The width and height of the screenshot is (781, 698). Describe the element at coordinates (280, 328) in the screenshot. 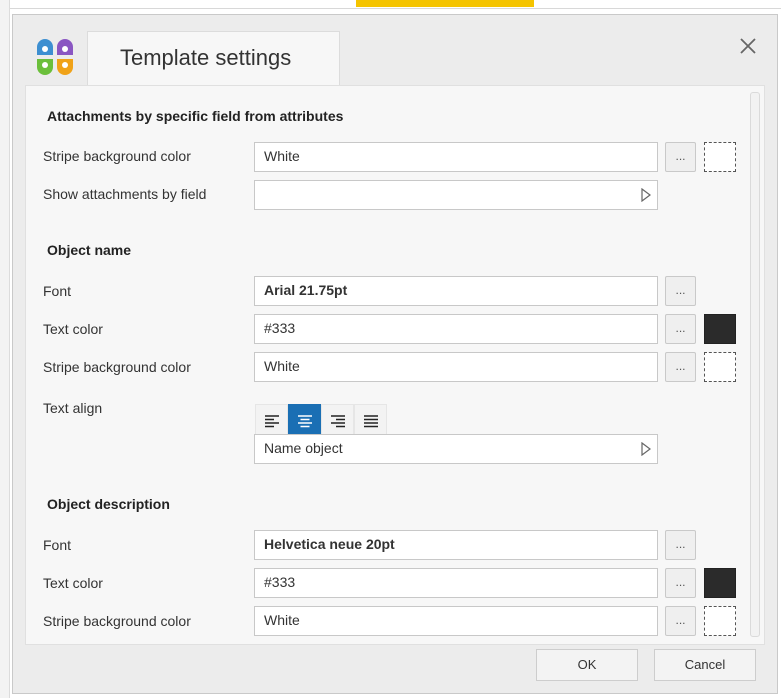

I see `object-name-color-value: #333` at that location.